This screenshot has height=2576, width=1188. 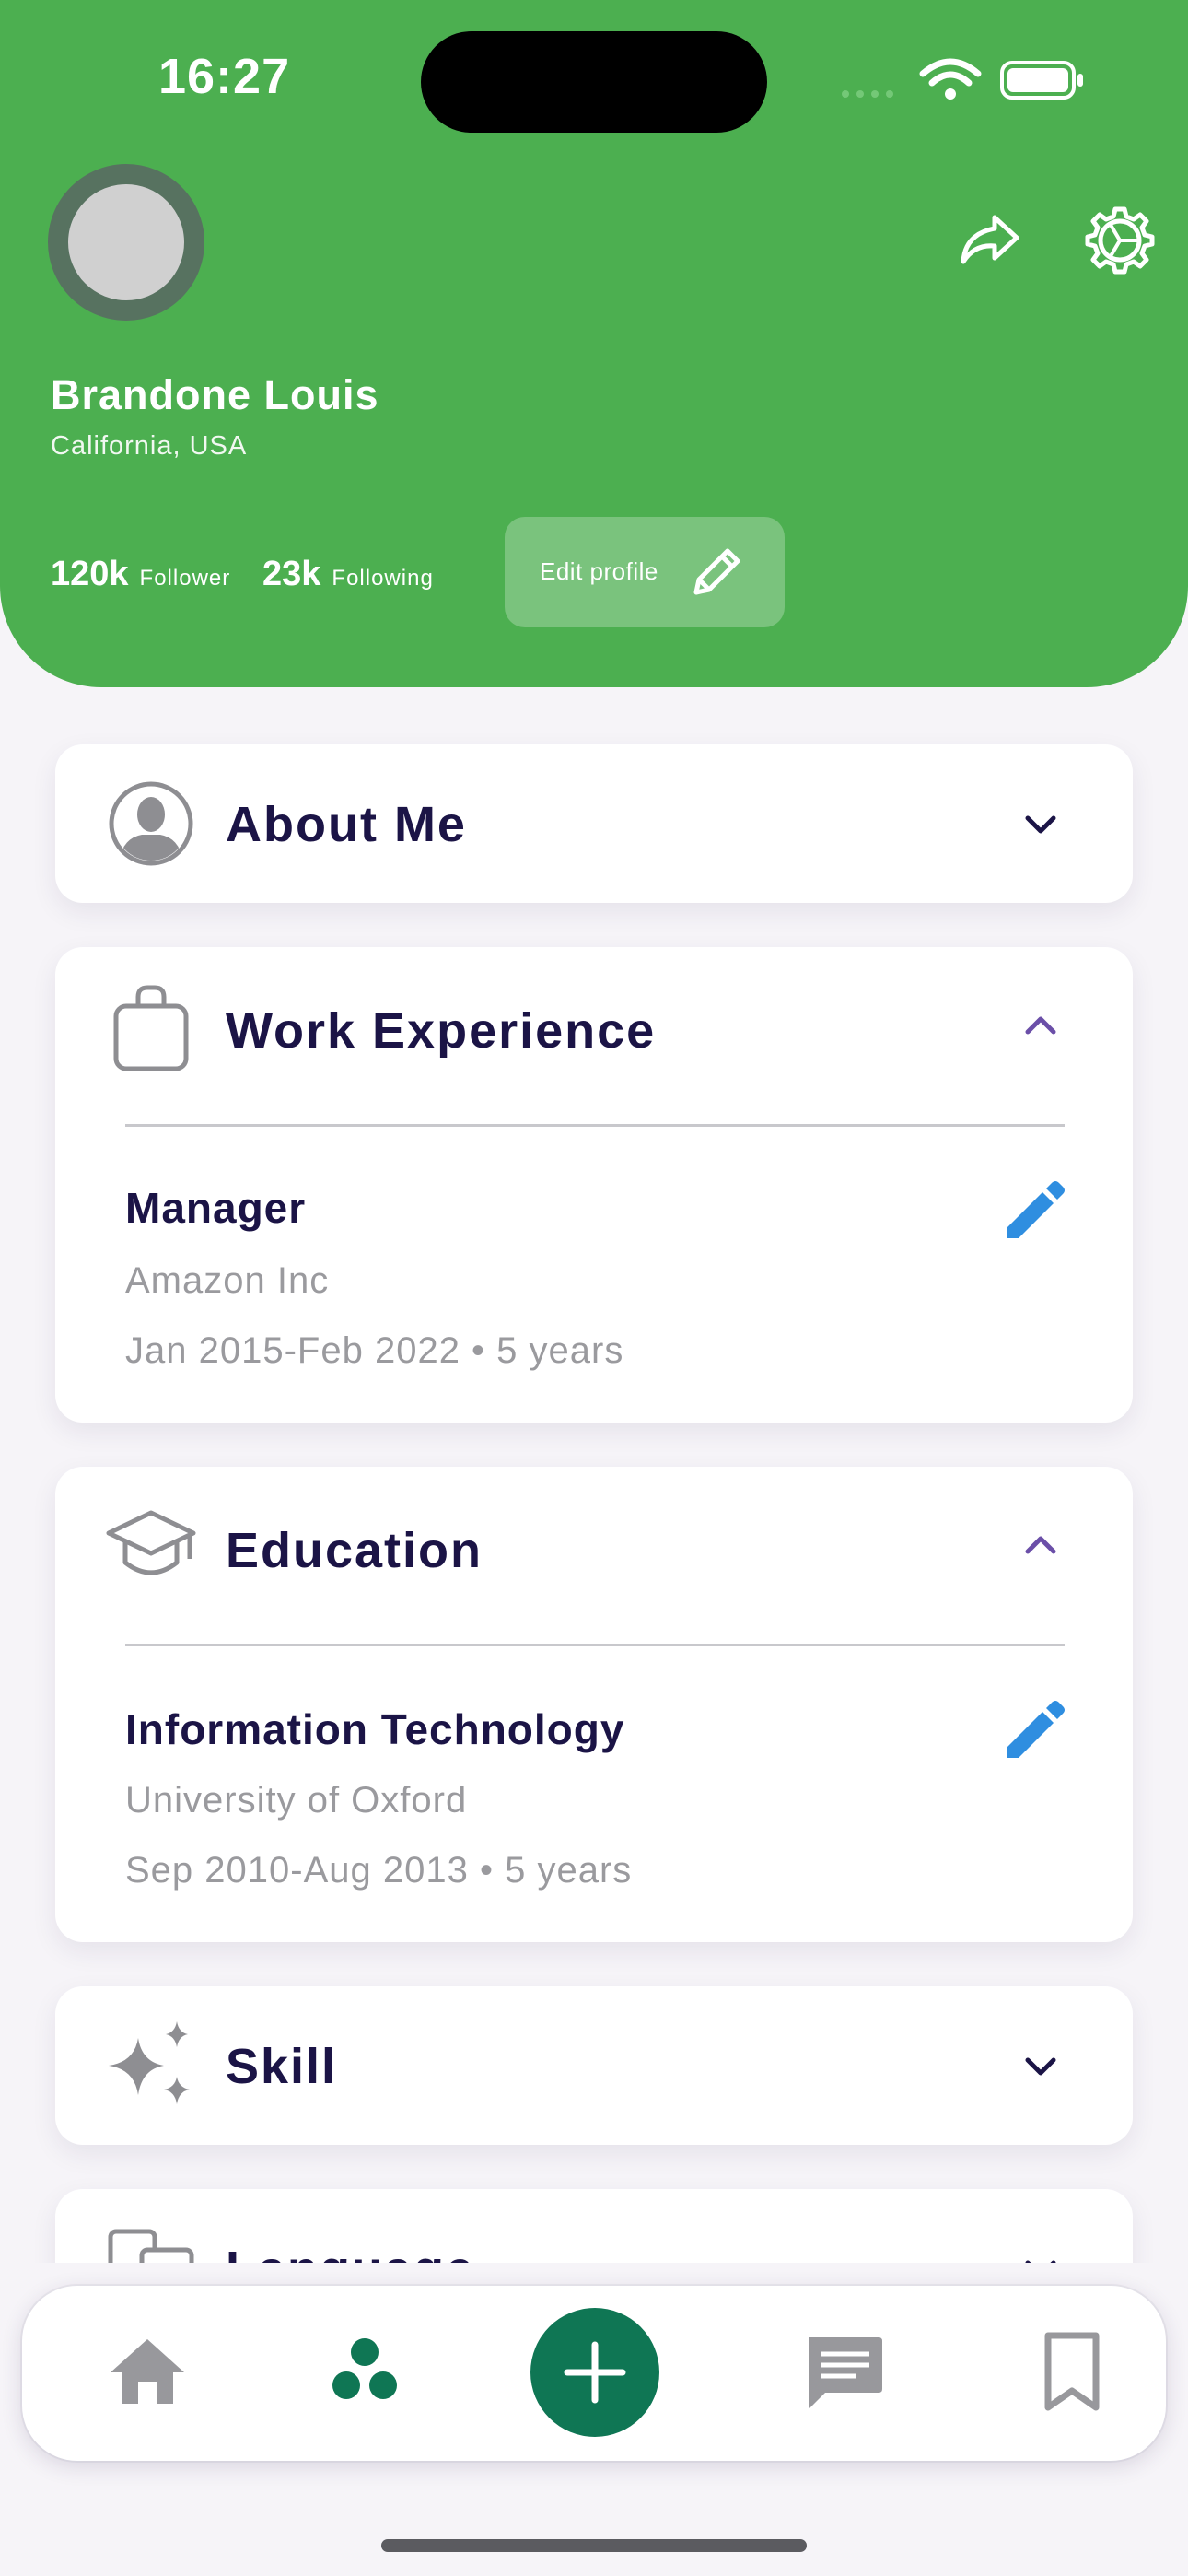 I want to click on sparkle-icon, so click(x=149, y=2062).